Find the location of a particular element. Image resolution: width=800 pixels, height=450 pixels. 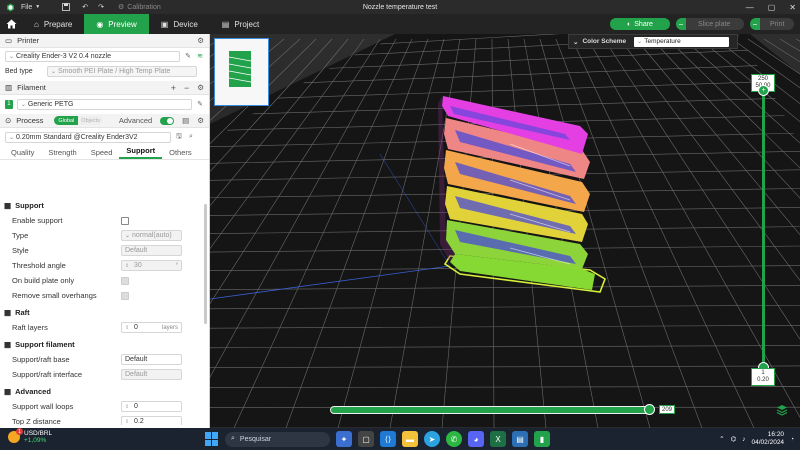

tab-prepare: ⌂ Prepare is located at coordinates (53, 24).